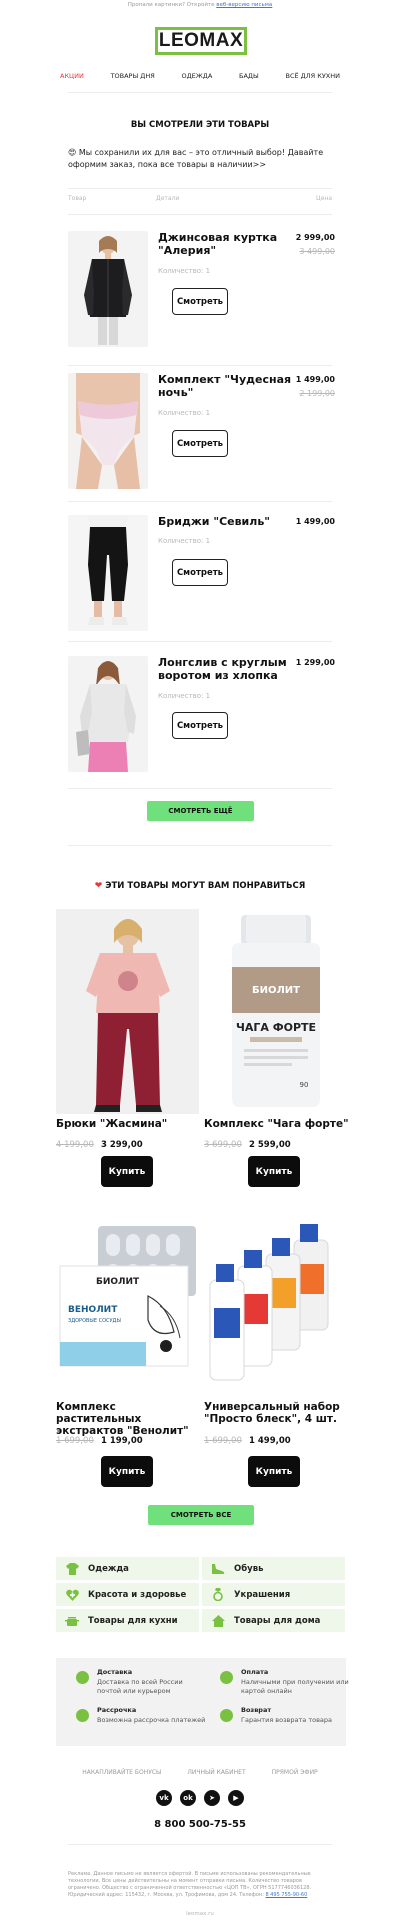 Image resolution: width=400 pixels, height=1932 pixels. What do you see at coordinates (82, 1715) in the screenshot?
I see `clock-icon` at bounding box center [82, 1715].